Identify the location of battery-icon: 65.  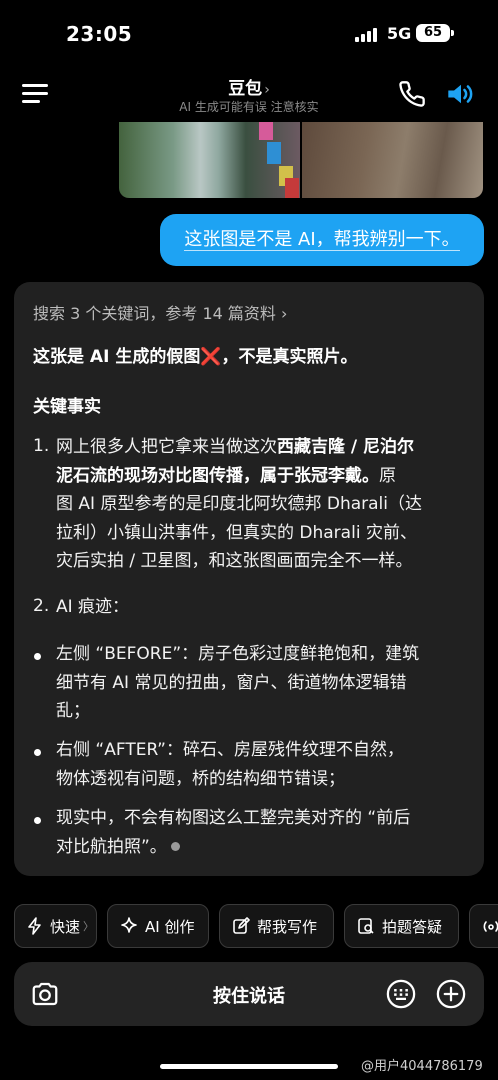
(435, 33).